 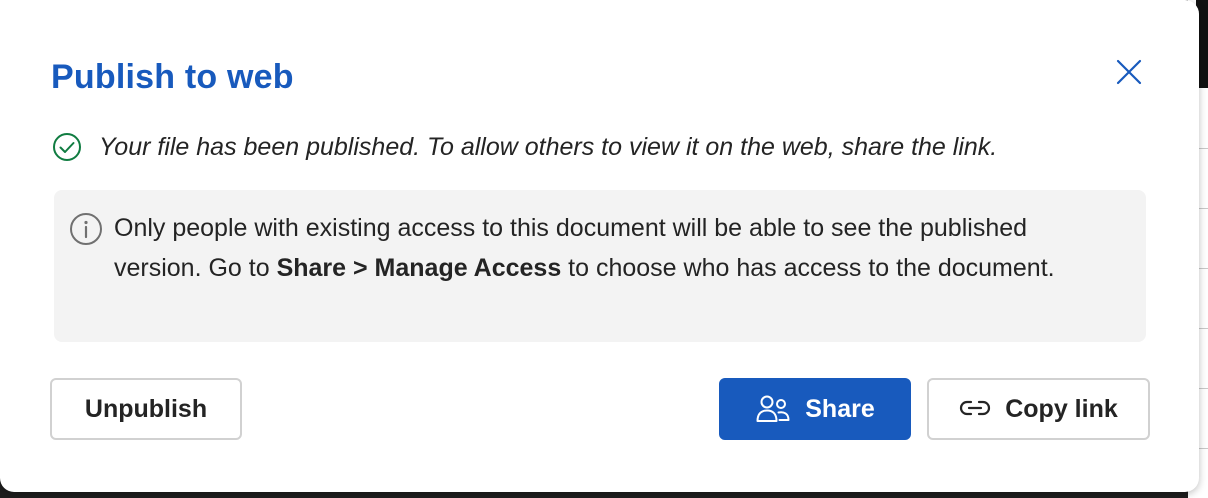 I want to click on share-button: Share, so click(x=815, y=409).